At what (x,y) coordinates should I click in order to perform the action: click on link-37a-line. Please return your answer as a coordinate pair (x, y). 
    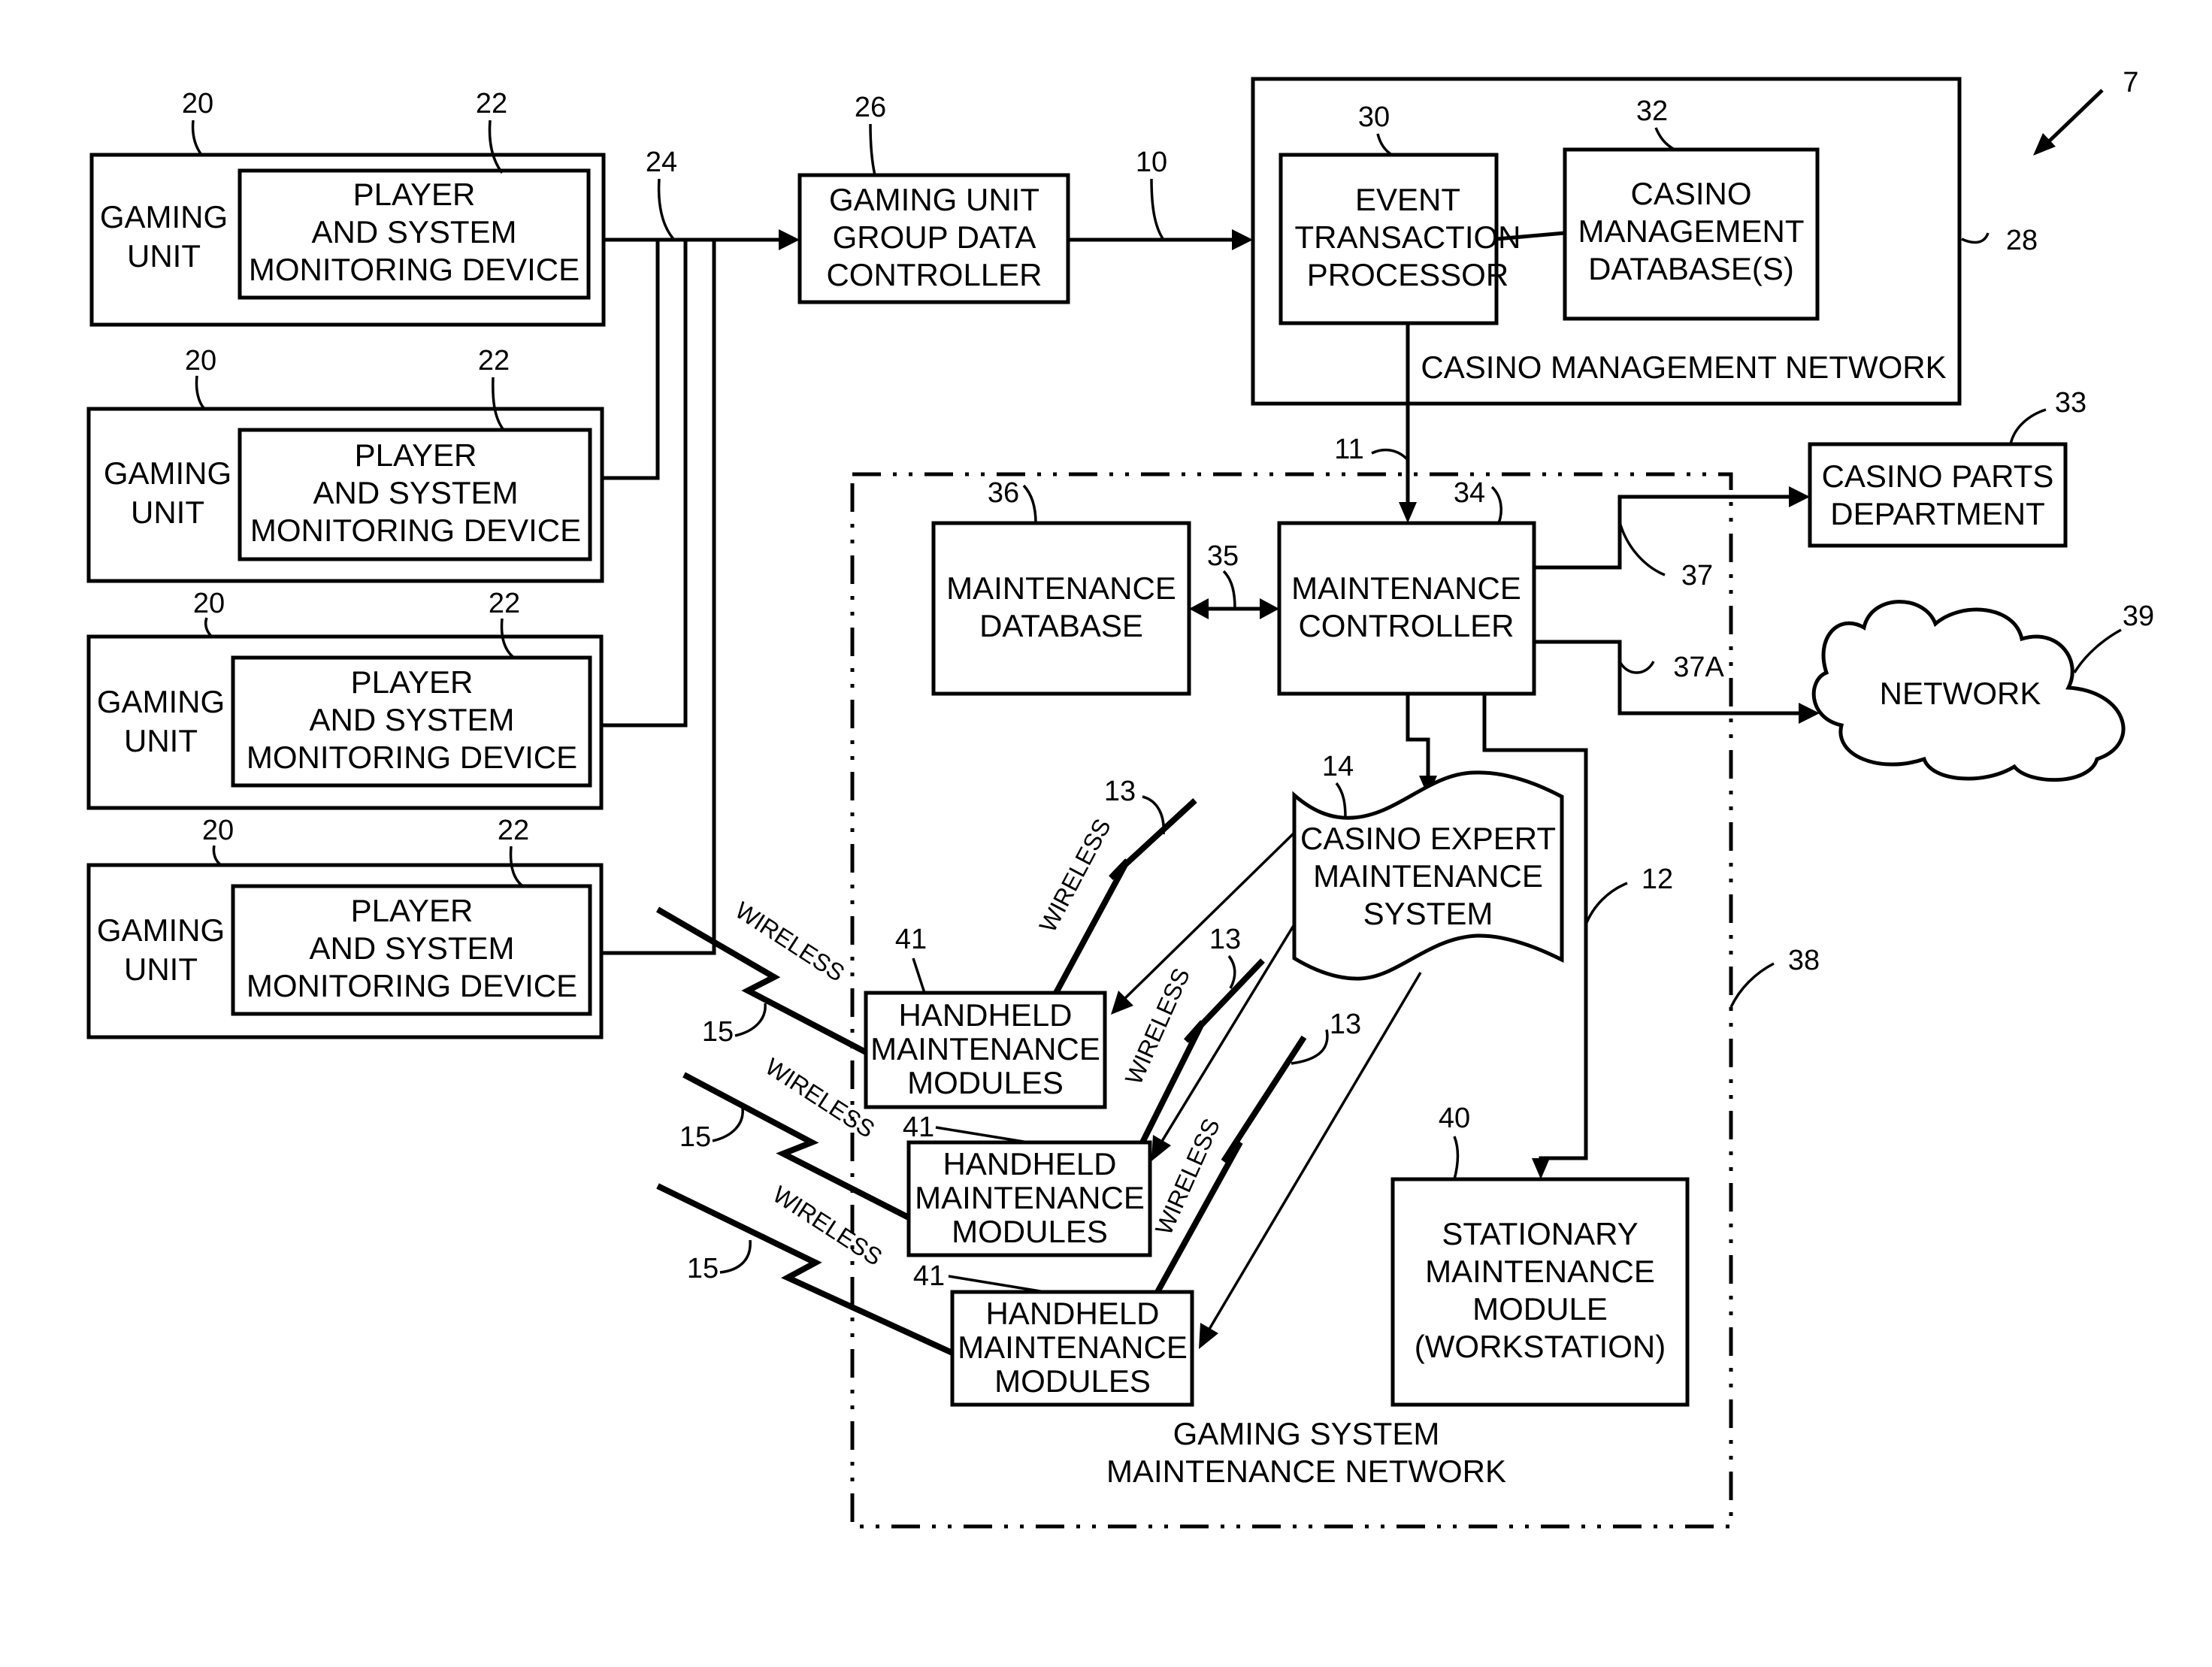
    Looking at the image, I should click on (1667, 678).